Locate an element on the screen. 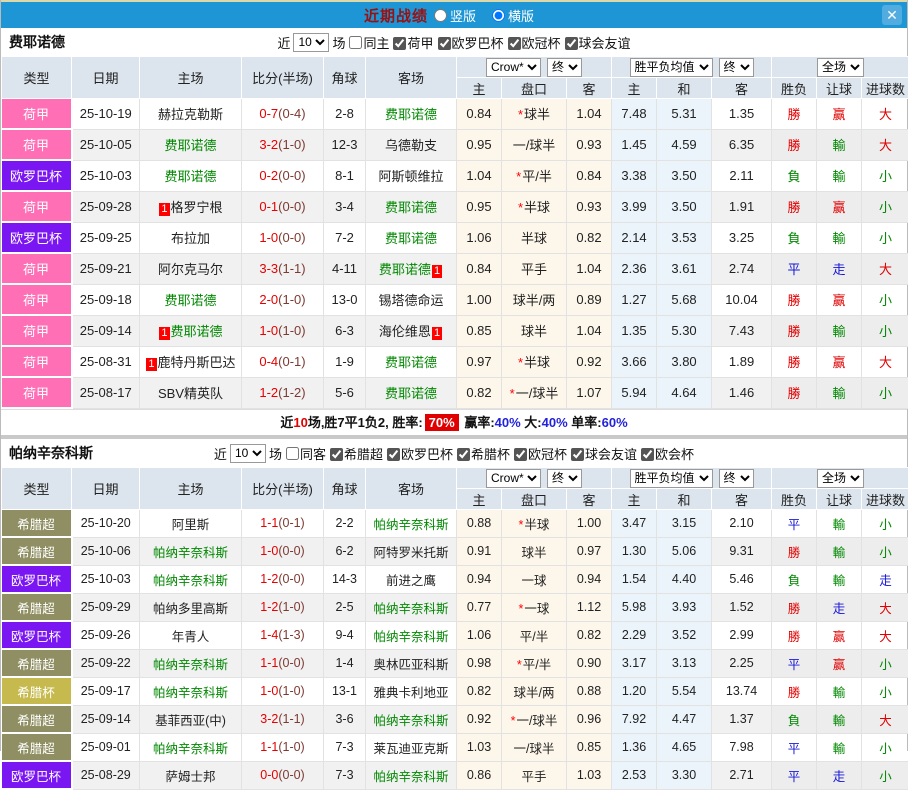 Image resolution: width=908 pixels, height=790 pixels. away-odds: 1.04 is located at coordinates (589, 114).